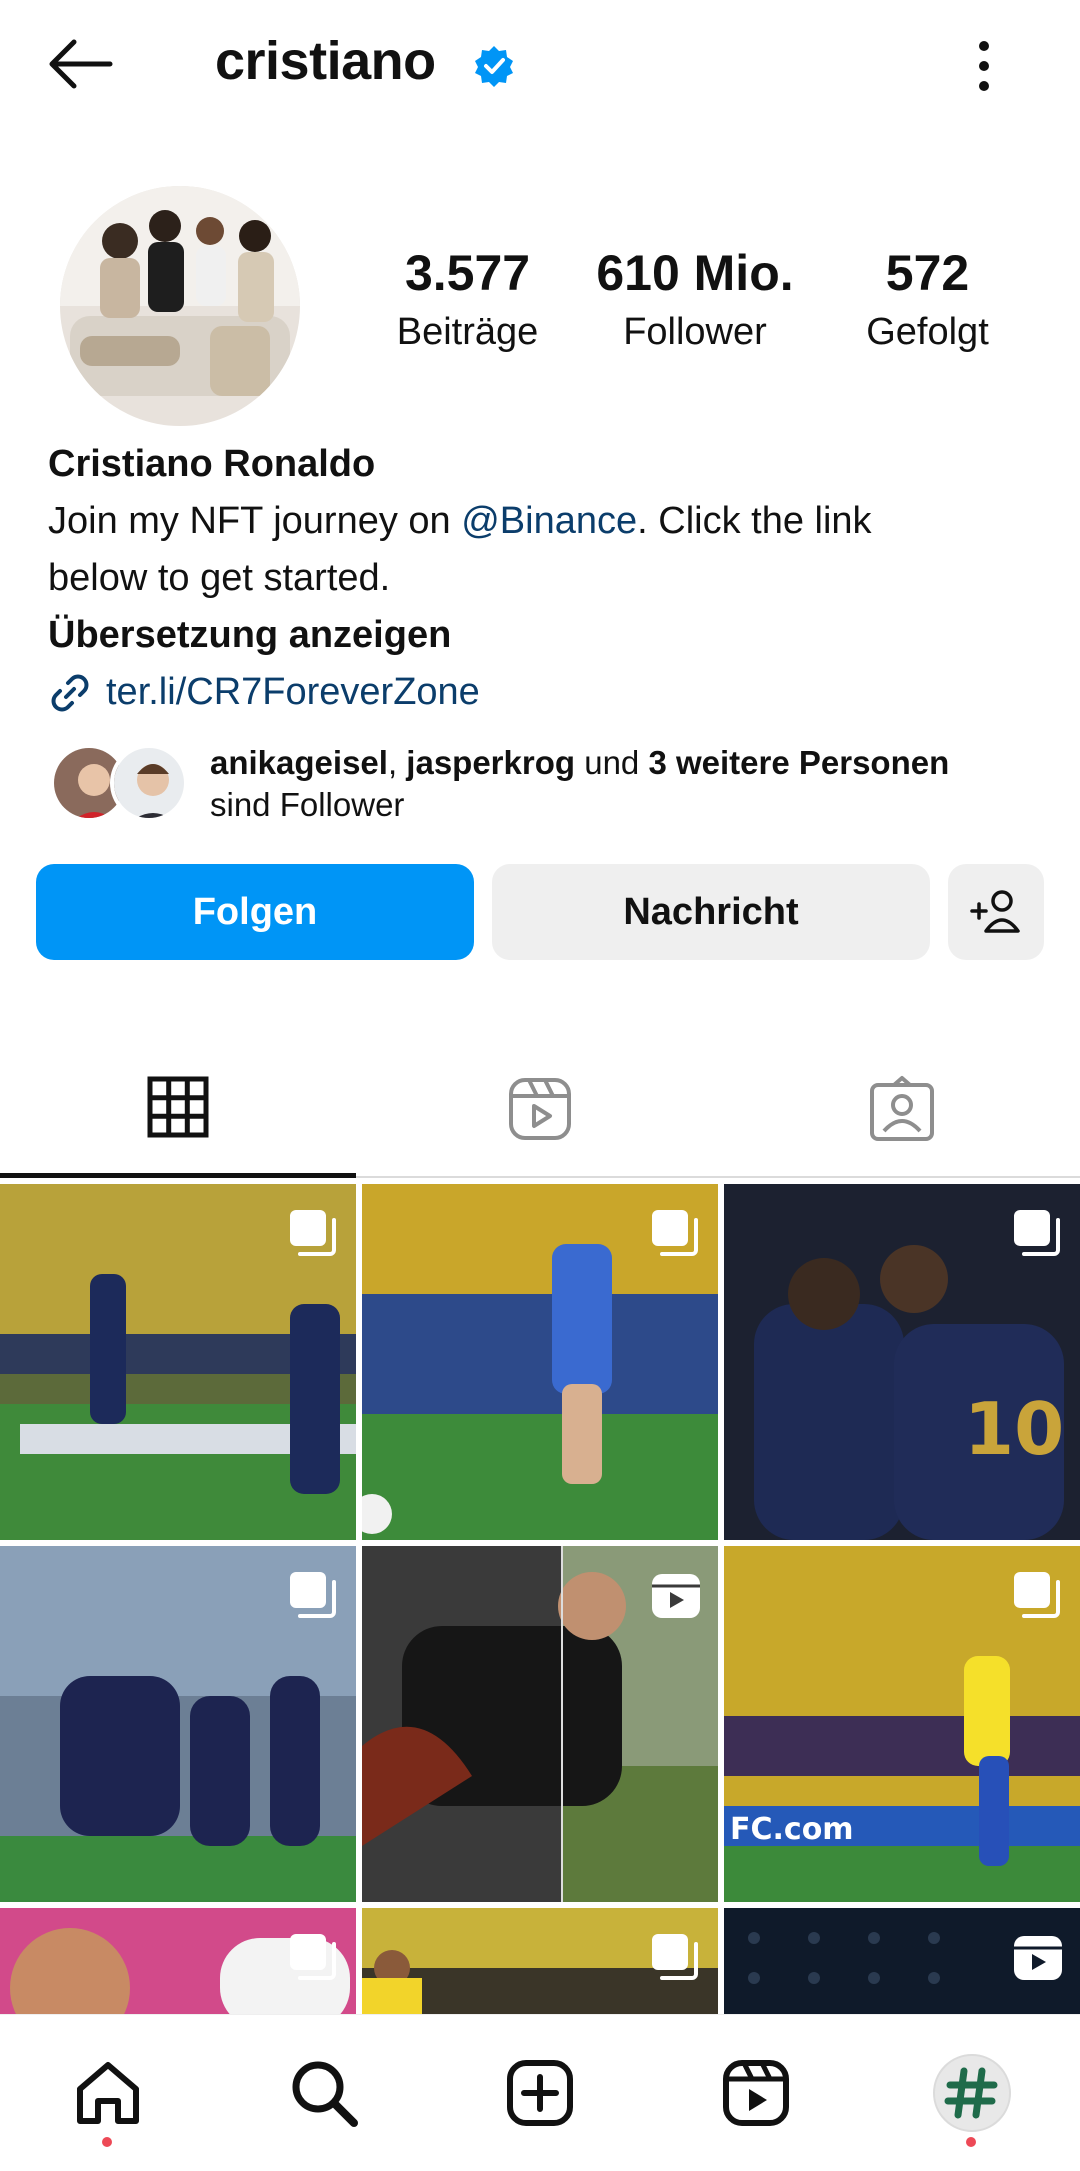 Image resolution: width=1080 pixels, height=2171 pixels. What do you see at coordinates (490, 762) in the screenshot?
I see `follower-username: jasperkrog` at bounding box center [490, 762].